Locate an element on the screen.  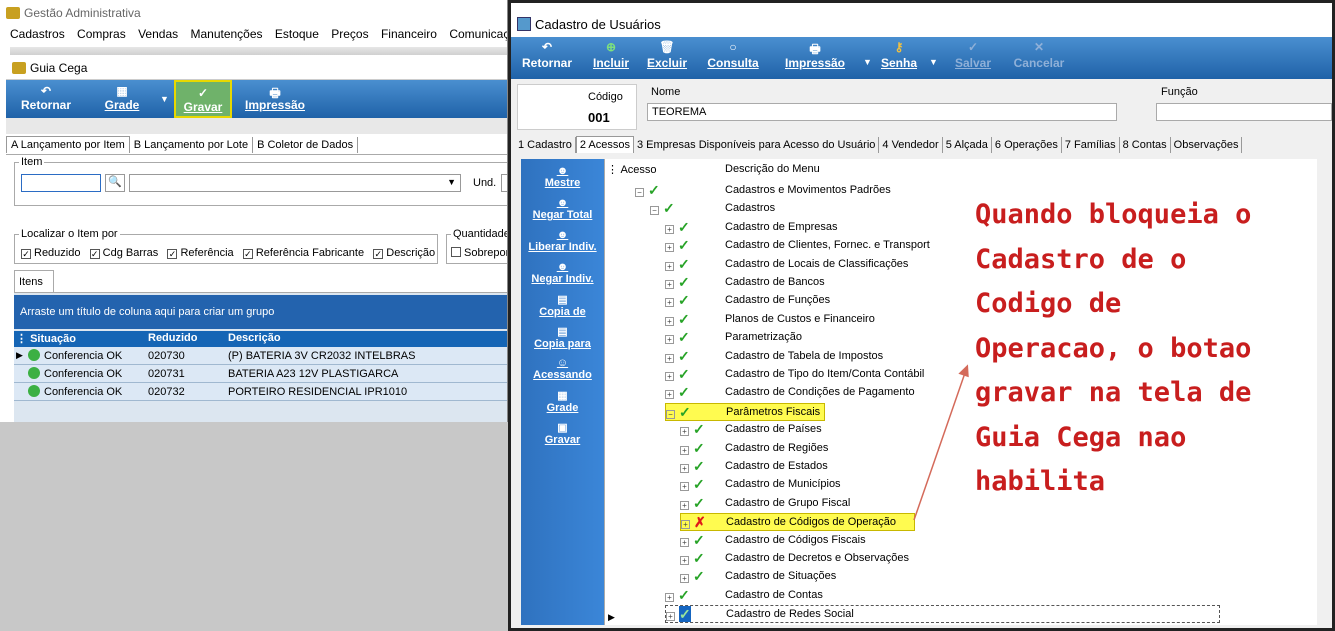
item-code-input is located at coordinates (61, 183).